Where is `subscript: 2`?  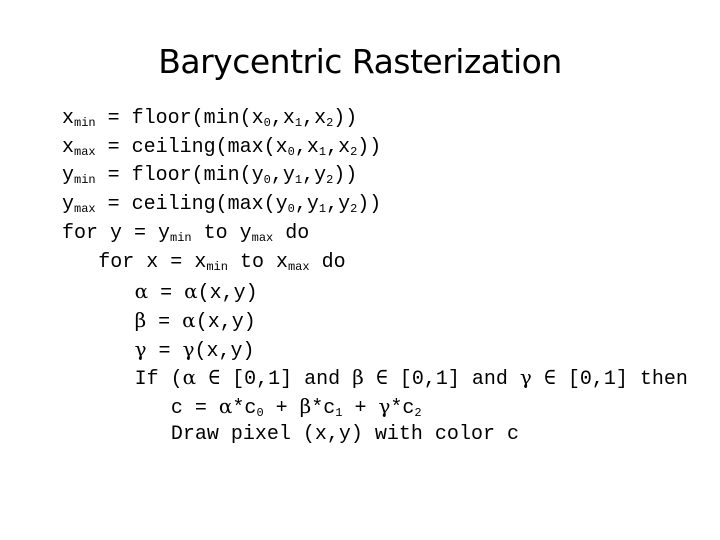
subscript: 2 is located at coordinates (418, 413).